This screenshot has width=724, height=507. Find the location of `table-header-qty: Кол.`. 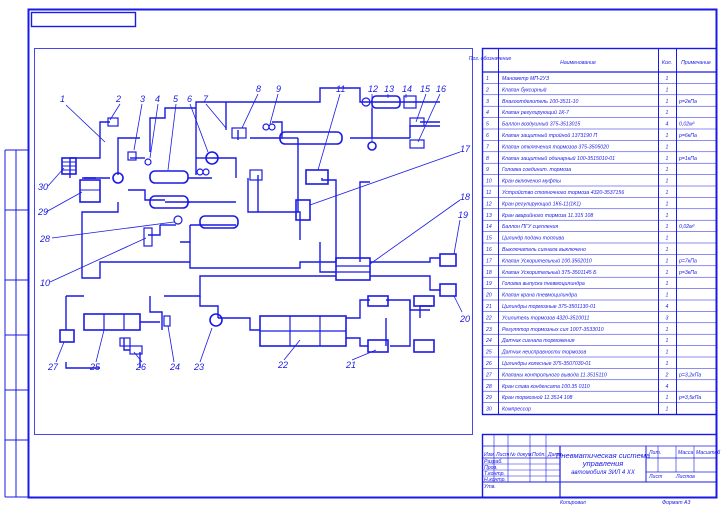

table-header-qty: Кол. is located at coordinates (667, 63).